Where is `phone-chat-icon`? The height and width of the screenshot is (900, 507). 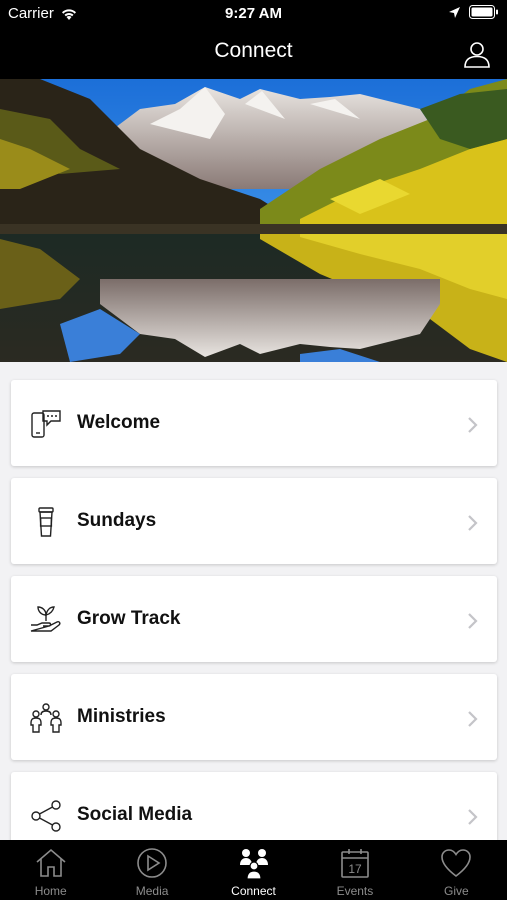
phone-chat-icon is located at coordinates (46, 424).